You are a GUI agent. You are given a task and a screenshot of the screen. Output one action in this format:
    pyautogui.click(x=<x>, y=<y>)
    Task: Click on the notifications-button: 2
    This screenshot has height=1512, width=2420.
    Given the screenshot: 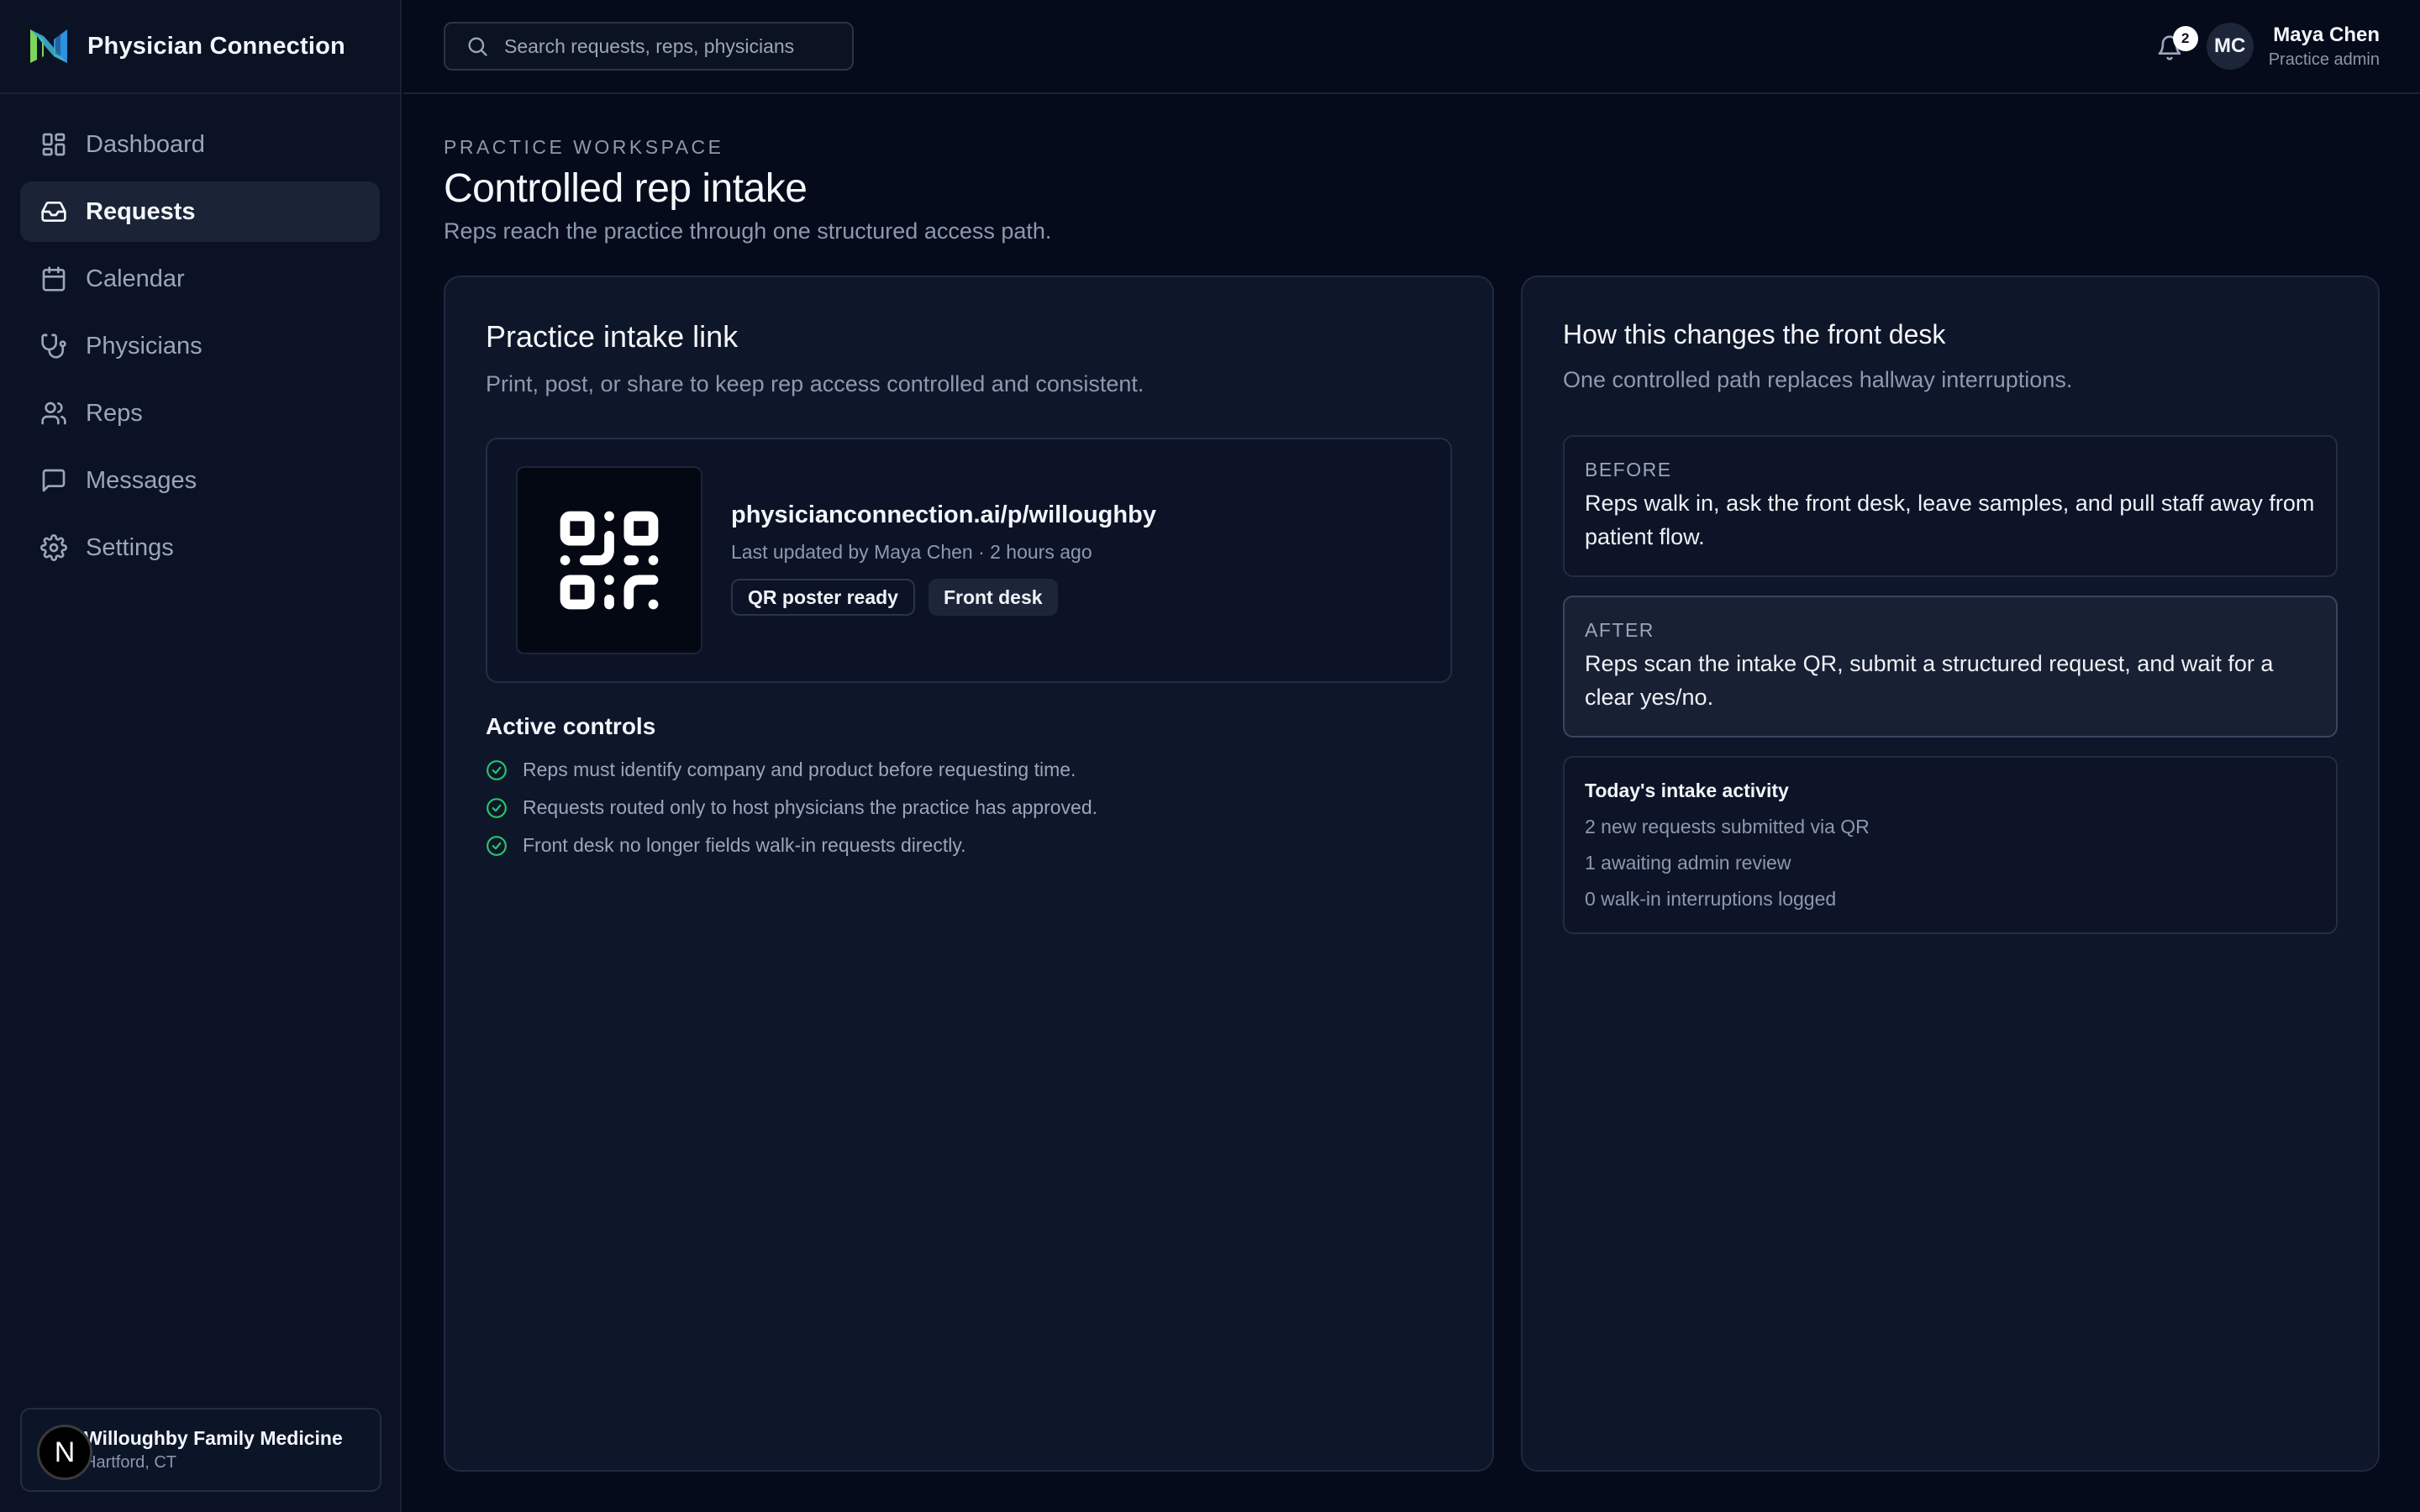 What is the action you would take?
    pyautogui.click(x=2177, y=44)
    